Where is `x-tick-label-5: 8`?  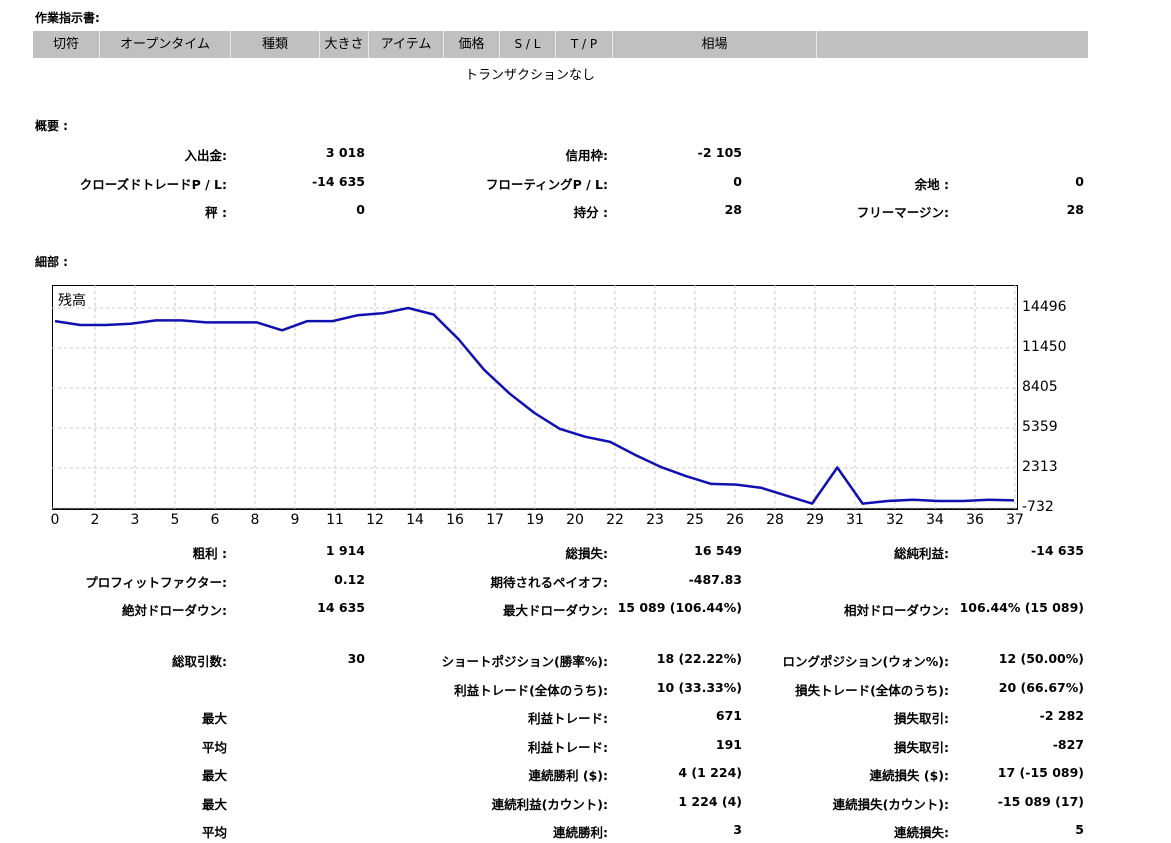 x-tick-label-5: 8 is located at coordinates (255, 520).